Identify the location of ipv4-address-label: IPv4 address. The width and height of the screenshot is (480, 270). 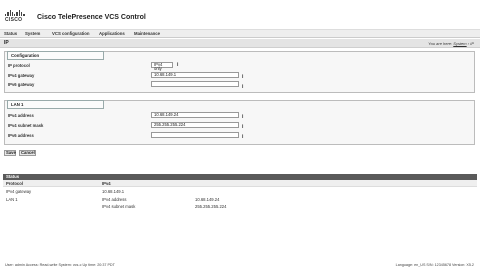
(21, 115).